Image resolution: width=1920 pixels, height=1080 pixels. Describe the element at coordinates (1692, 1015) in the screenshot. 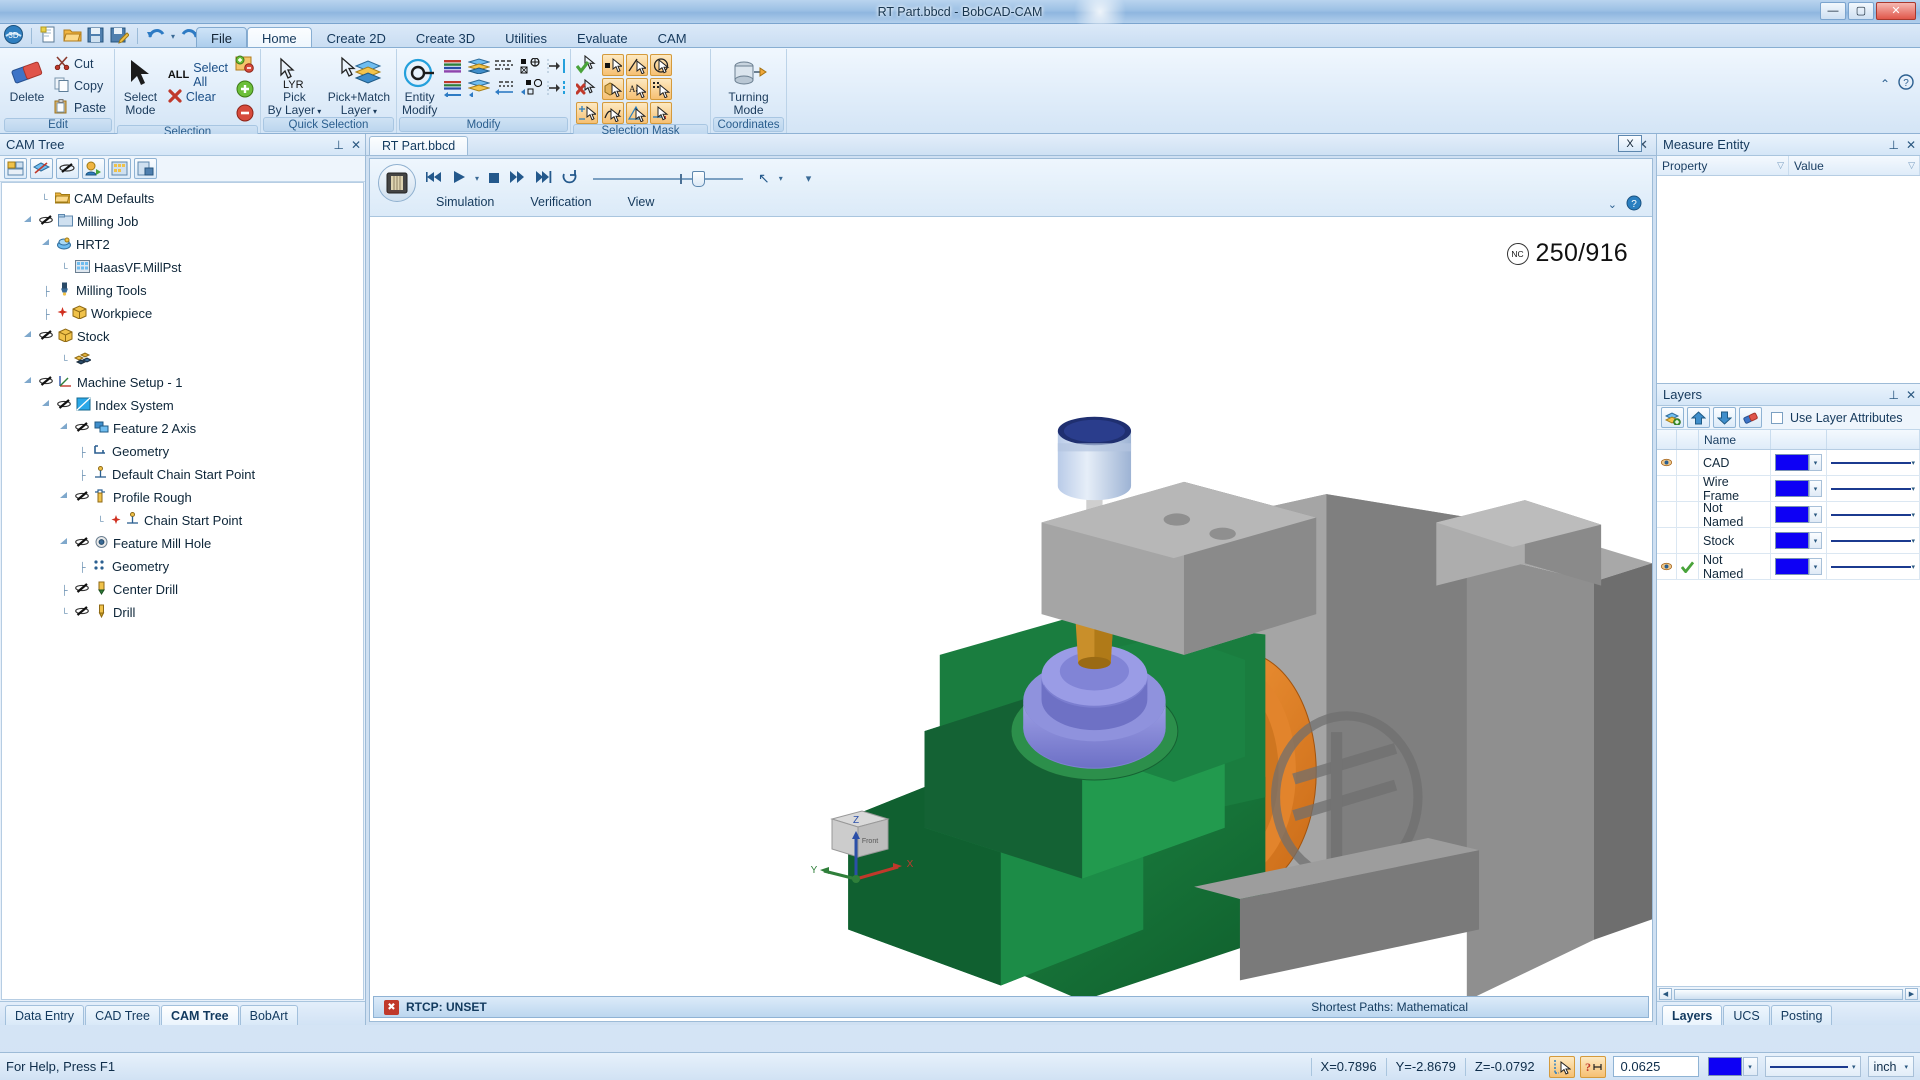

I see `tab-layers: Layers` at that location.